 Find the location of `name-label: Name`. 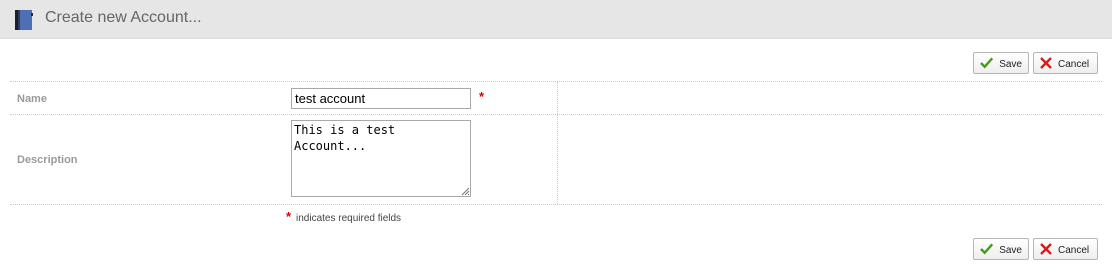

name-label: Name is located at coordinates (32, 99).